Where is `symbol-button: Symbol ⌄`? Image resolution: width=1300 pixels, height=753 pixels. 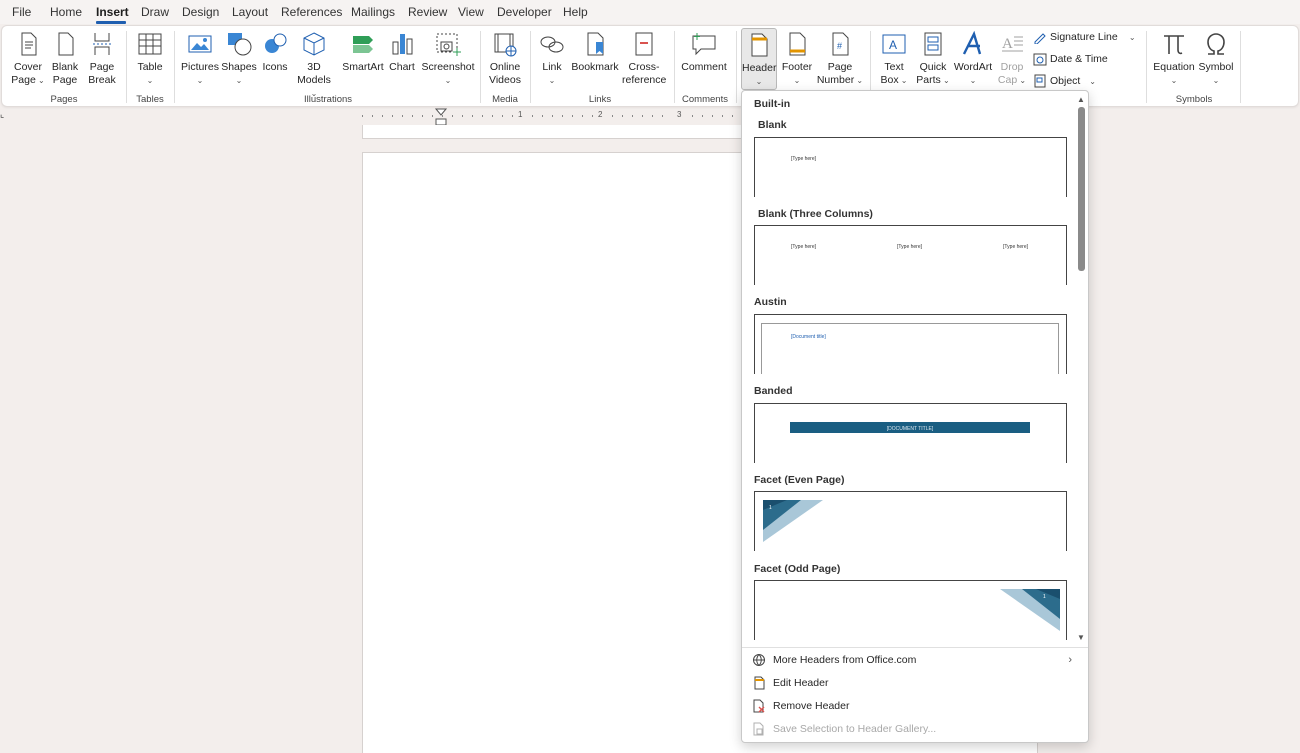
symbol-button: Symbol ⌄ is located at coordinates (1216, 58).